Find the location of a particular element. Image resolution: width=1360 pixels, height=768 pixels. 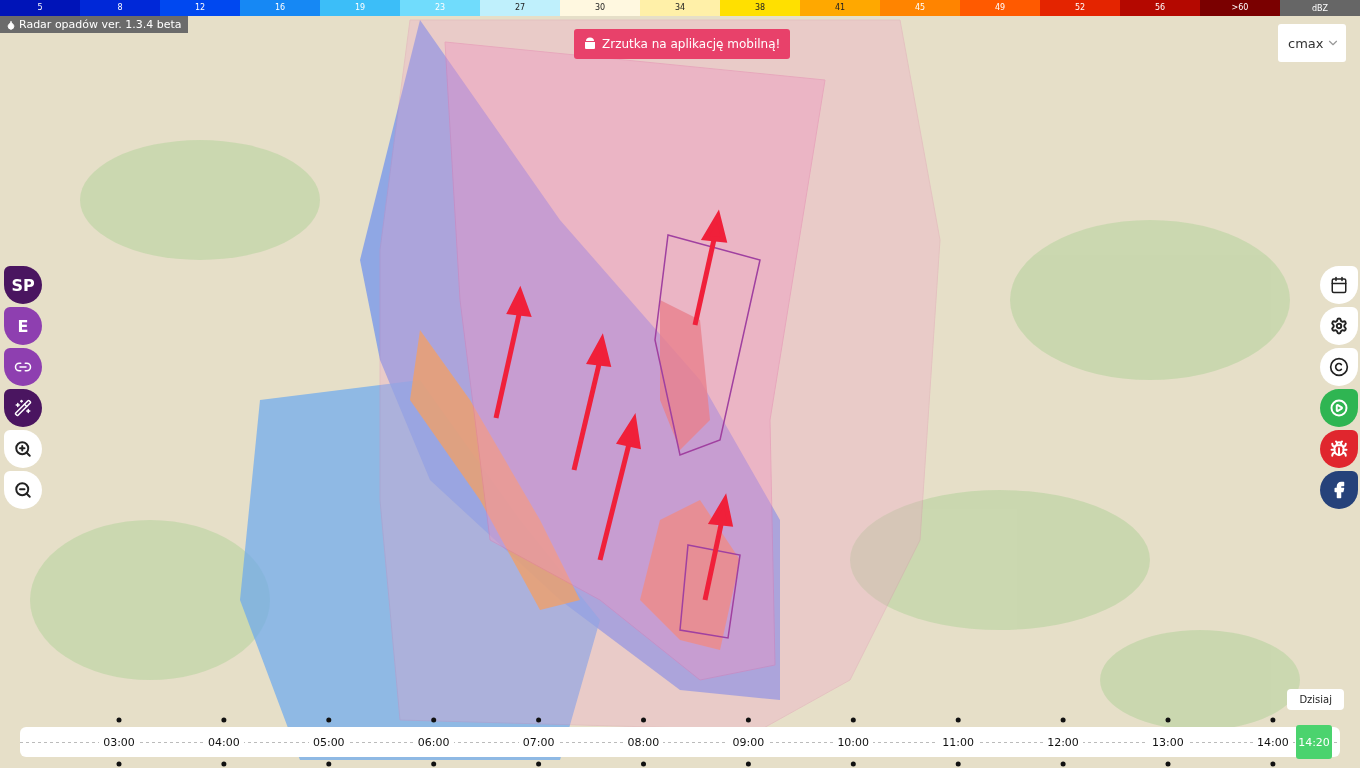

scale-label: 12 is located at coordinates (200, 8).